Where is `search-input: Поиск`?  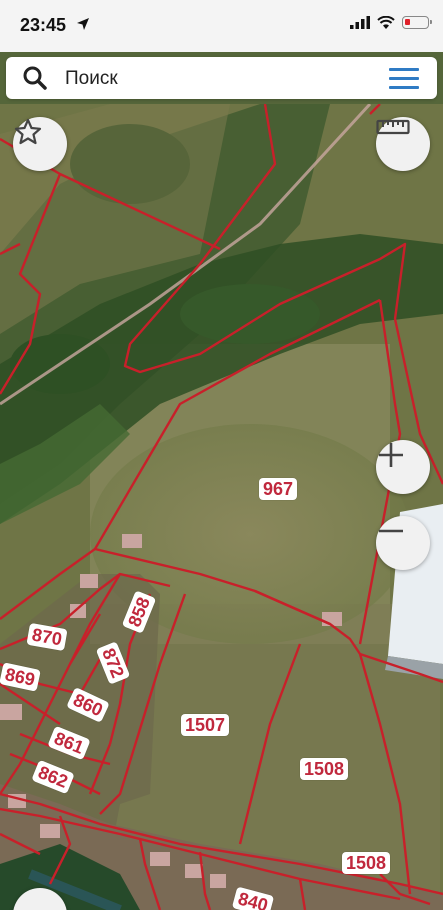
search-input: Поиск is located at coordinates (91, 79).